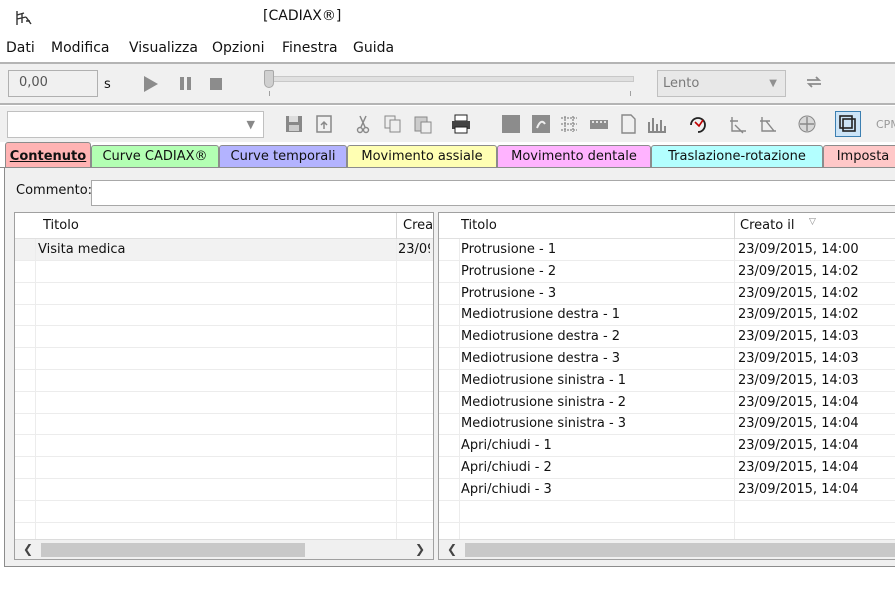  What do you see at coordinates (135, 124) in the screenshot?
I see `toolbar-combo: ▼` at bounding box center [135, 124].